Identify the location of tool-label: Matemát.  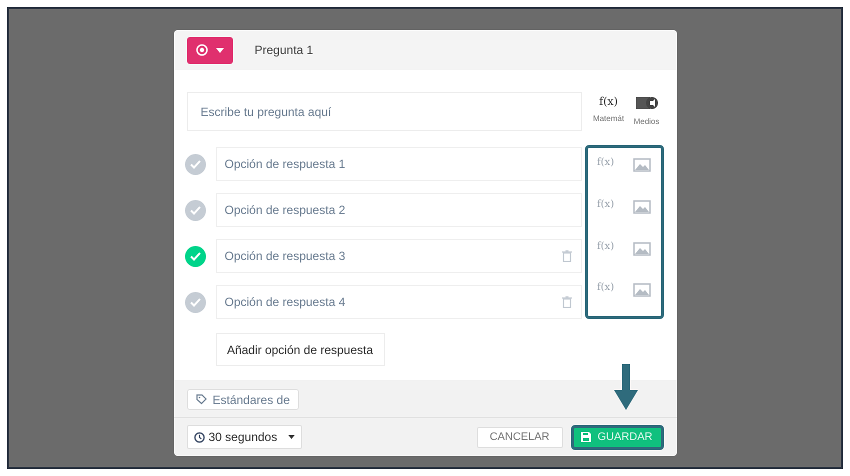
(608, 119).